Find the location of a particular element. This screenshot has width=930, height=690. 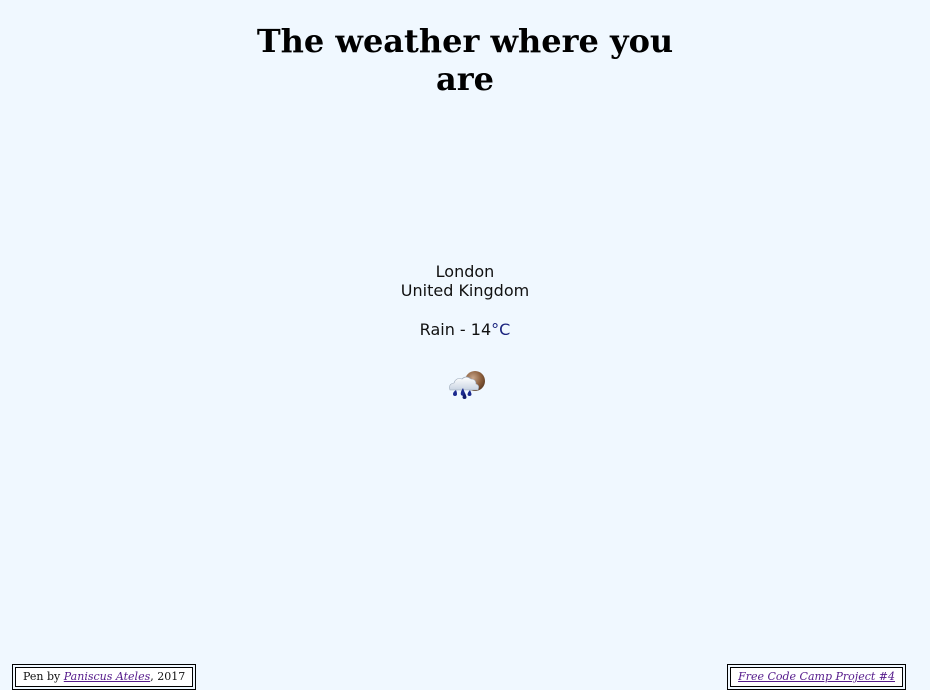

temperature-value: 14 is located at coordinates (481, 329).